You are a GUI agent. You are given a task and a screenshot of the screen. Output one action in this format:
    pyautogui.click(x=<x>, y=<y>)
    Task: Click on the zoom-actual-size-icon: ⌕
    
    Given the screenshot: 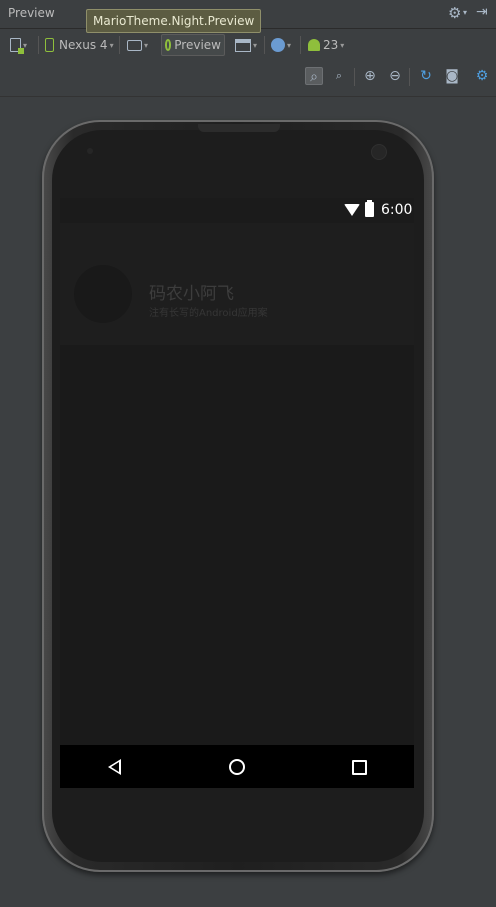 What is the action you would take?
    pyautogui.click(x=339, y=76)
    